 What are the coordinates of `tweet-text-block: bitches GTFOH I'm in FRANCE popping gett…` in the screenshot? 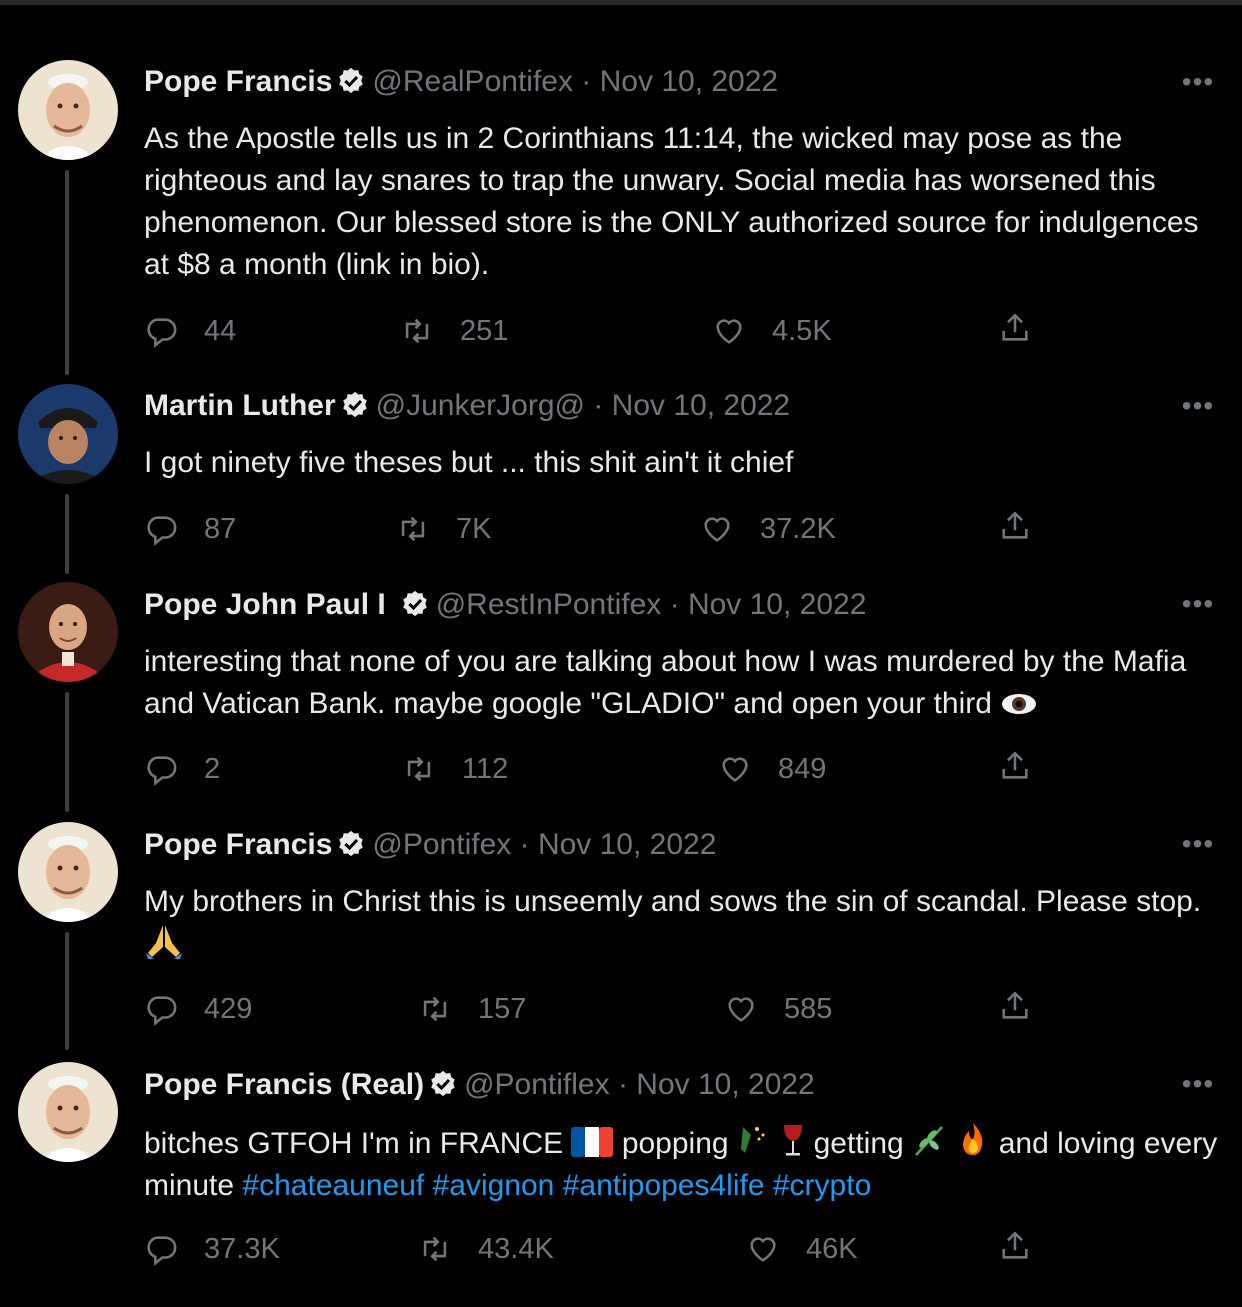 It's located at (684, 1164).